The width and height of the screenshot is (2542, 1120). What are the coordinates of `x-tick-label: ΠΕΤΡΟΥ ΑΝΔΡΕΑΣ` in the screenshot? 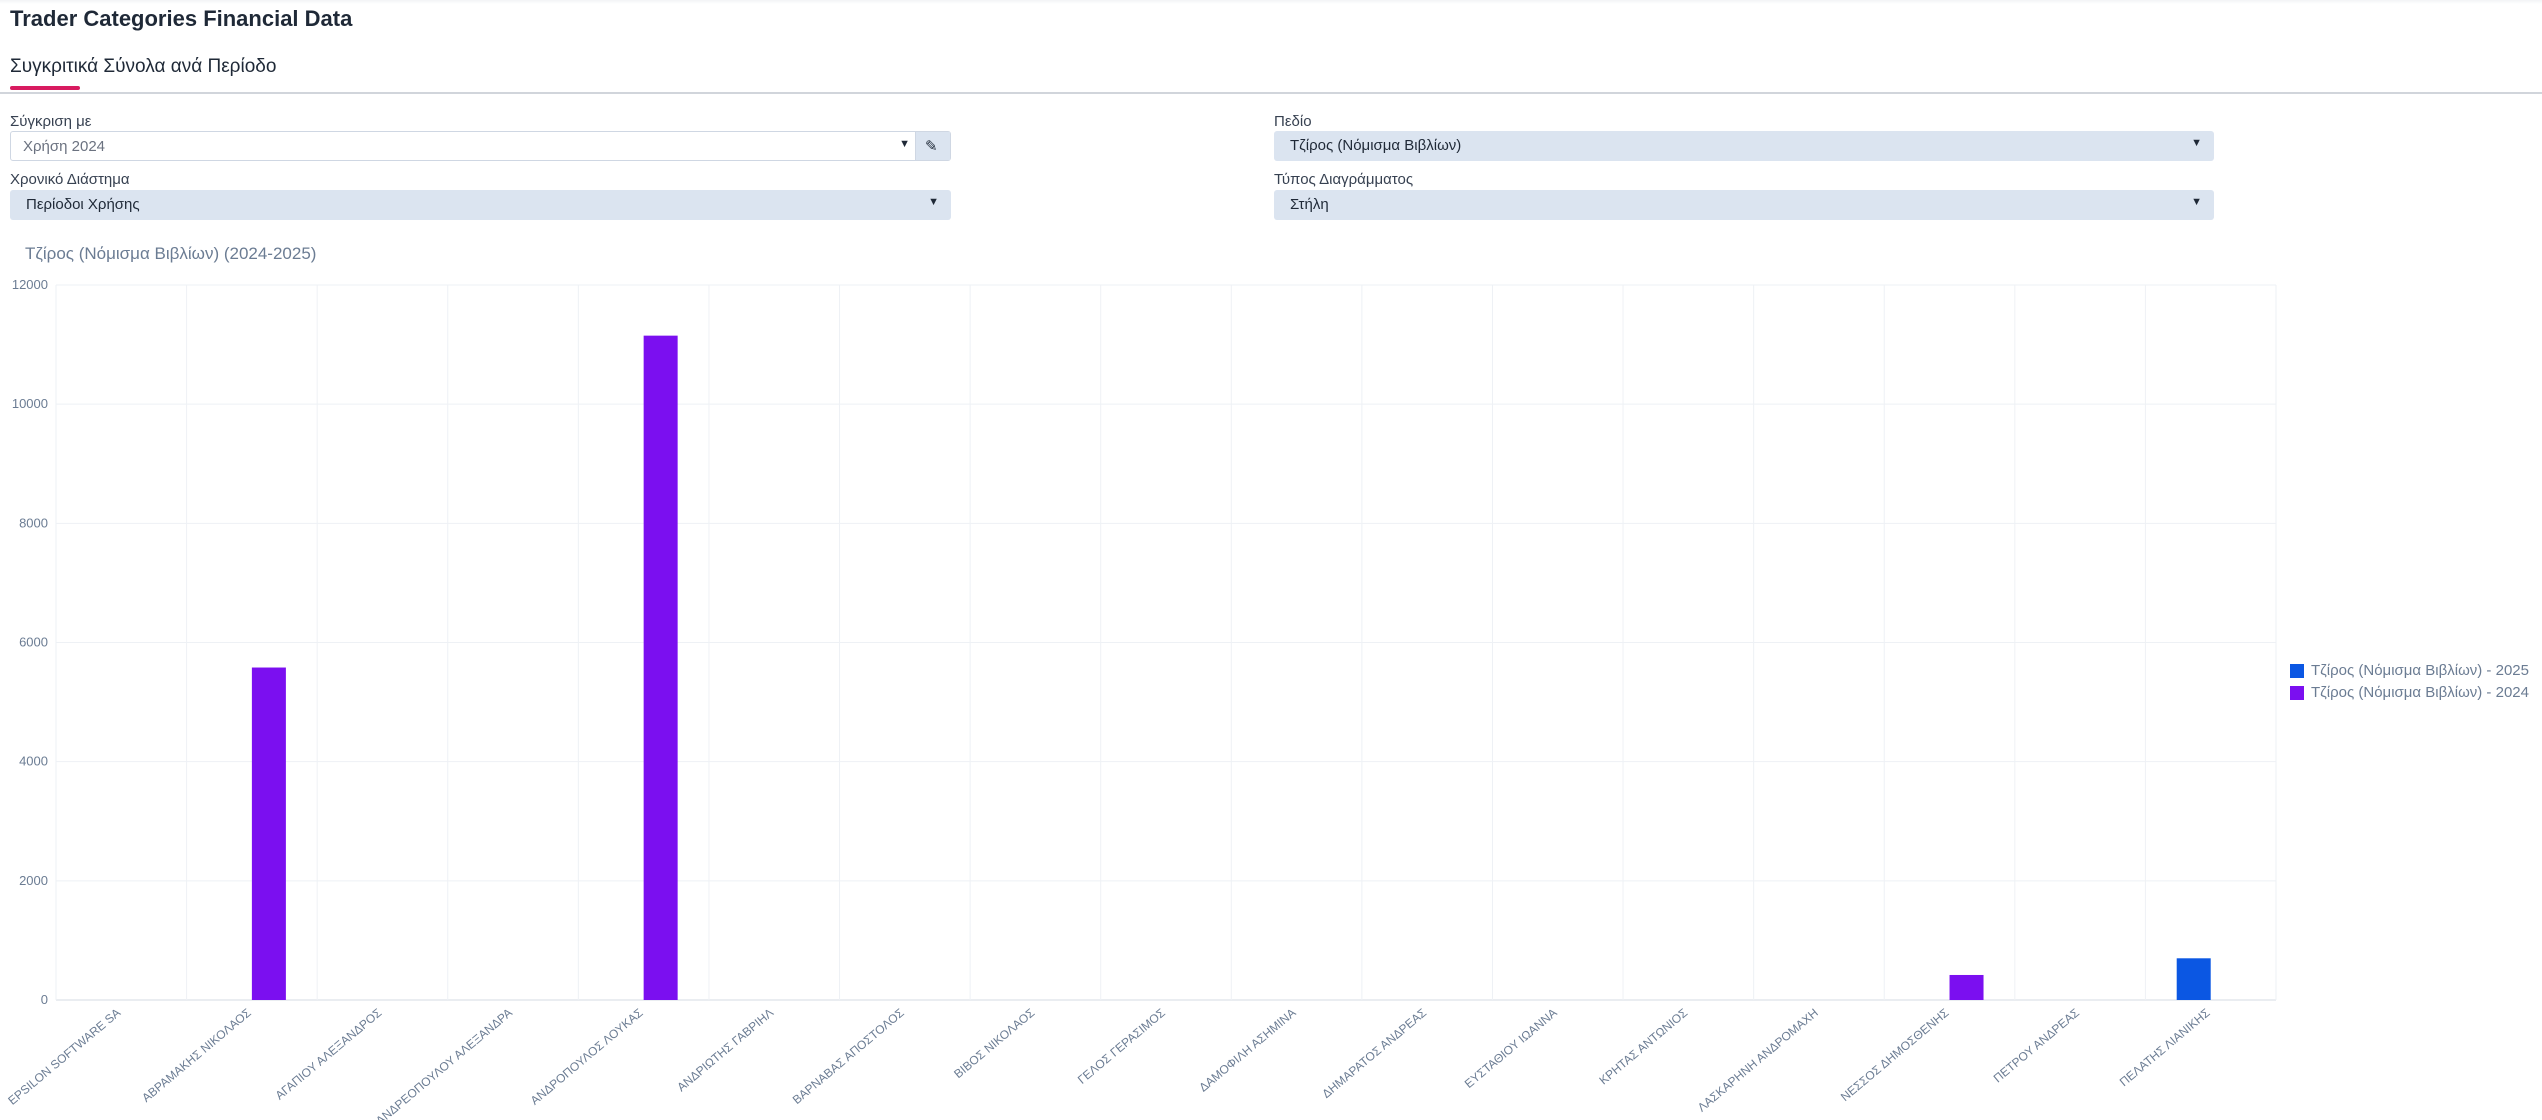 It's located at (2036, 1046).